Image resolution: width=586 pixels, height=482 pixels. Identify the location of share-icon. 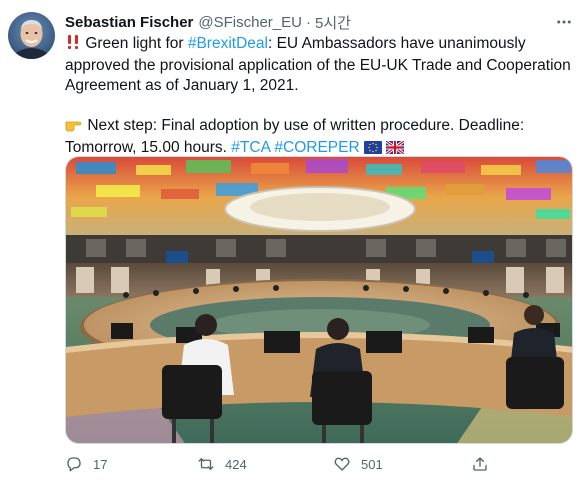
(480, 464).